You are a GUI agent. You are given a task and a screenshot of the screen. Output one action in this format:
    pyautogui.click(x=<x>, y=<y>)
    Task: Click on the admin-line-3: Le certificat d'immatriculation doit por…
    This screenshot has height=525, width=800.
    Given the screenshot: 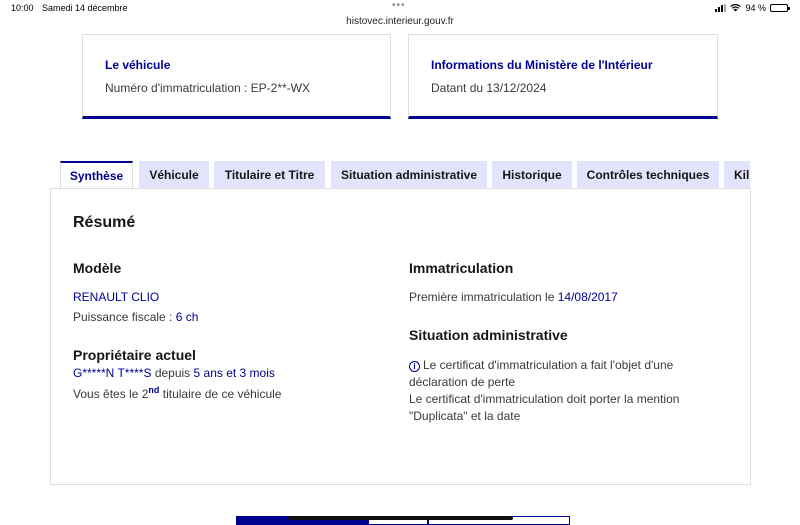 What is the action you would take?
    pyautogui.click(x=544, y=399)
    